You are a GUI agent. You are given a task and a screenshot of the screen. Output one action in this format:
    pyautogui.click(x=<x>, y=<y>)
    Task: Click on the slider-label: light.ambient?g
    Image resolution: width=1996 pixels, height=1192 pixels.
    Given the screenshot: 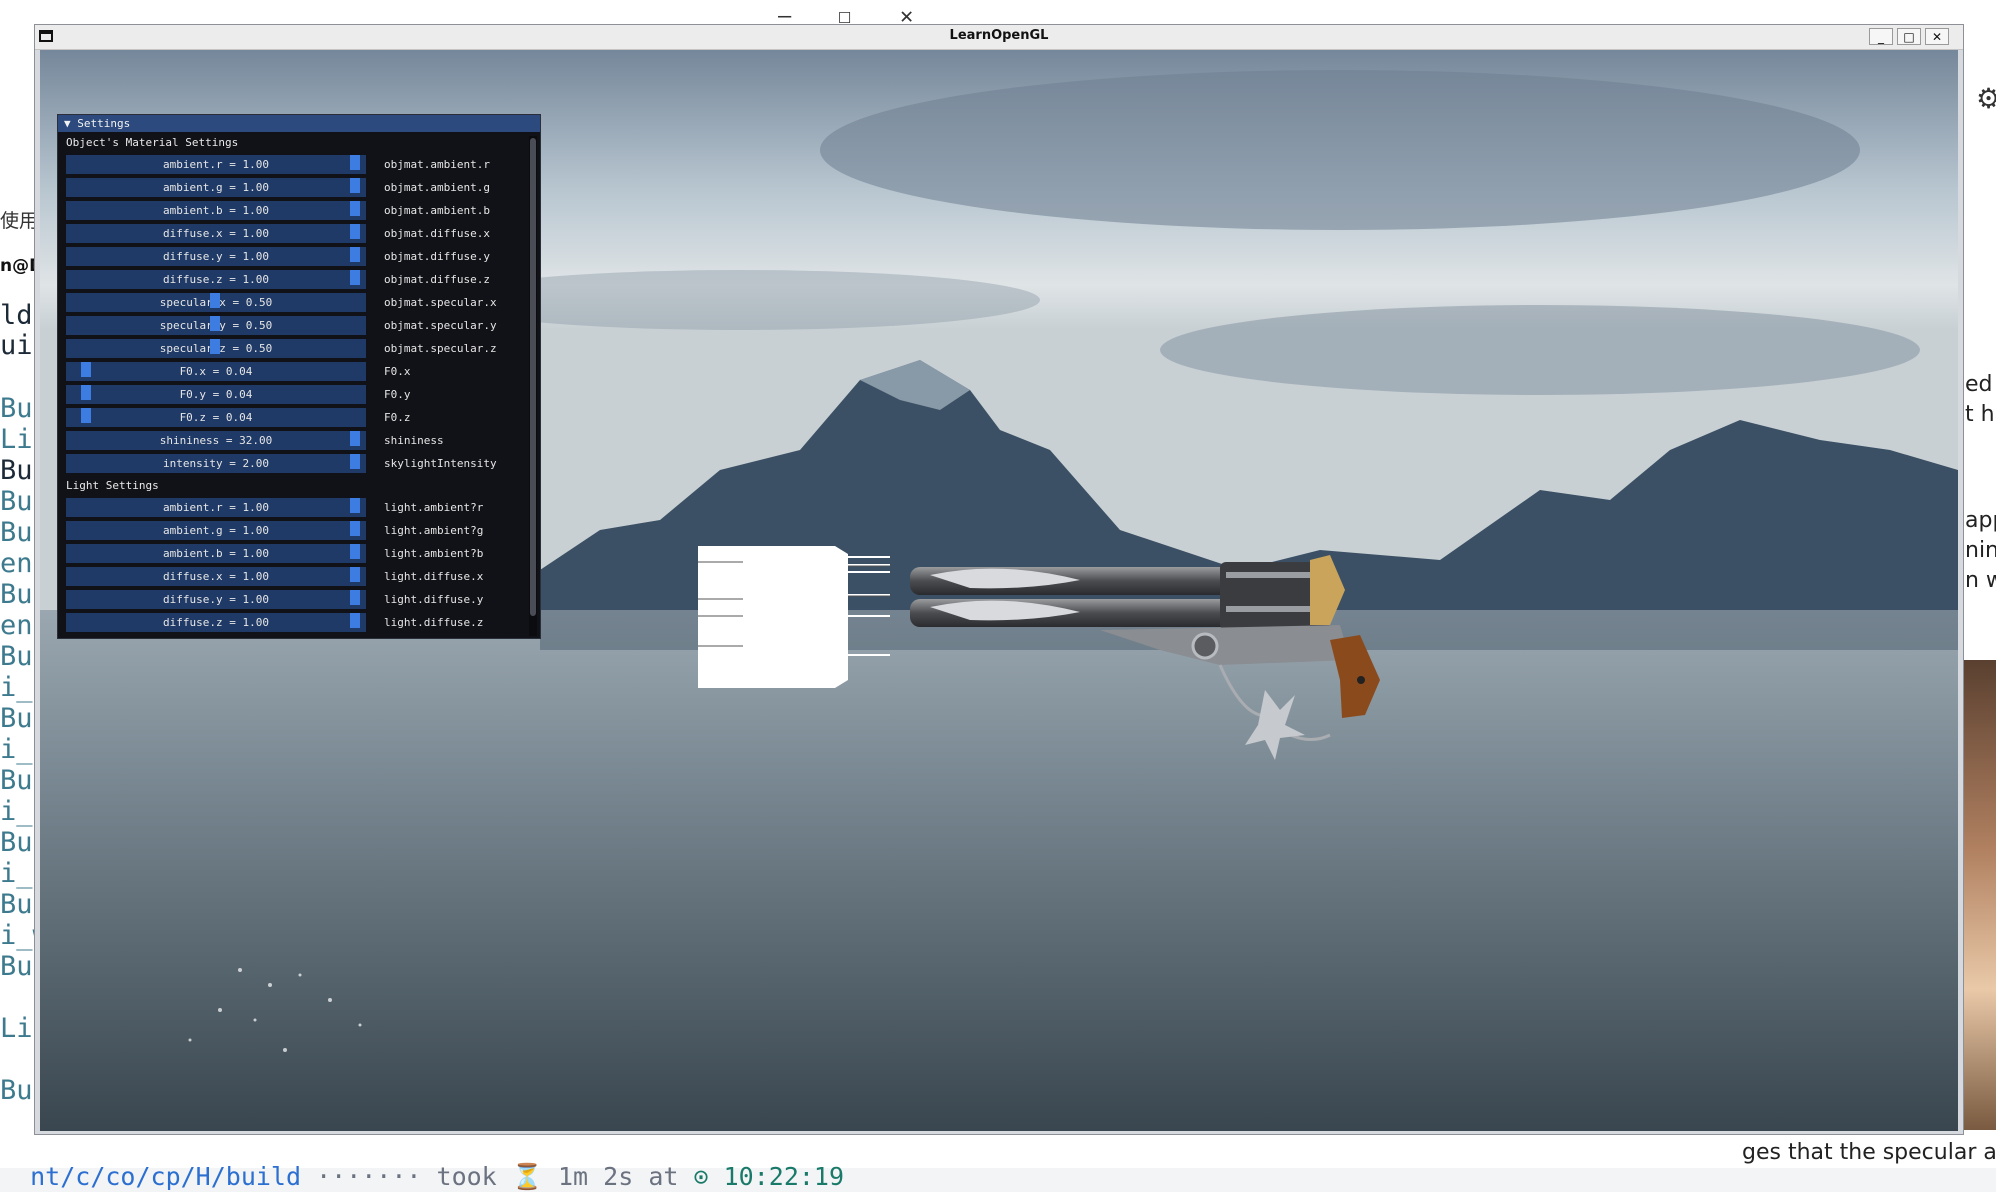 What is the action you would take?
    pyautogui.click(x=434, y=530)
    